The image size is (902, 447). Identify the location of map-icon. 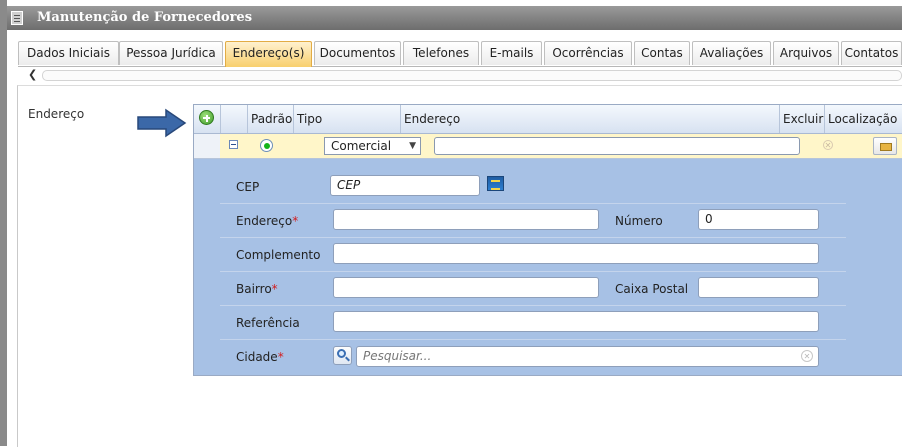
(885, 146).